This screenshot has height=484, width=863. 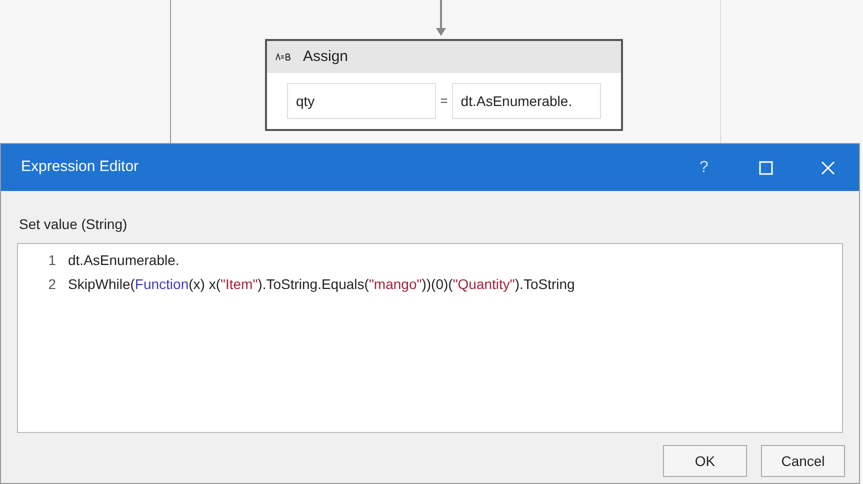 What do you see at coordinates (441, 19) in the screenshot?
I see `arrow-icon` at bounding box center [441, 19].